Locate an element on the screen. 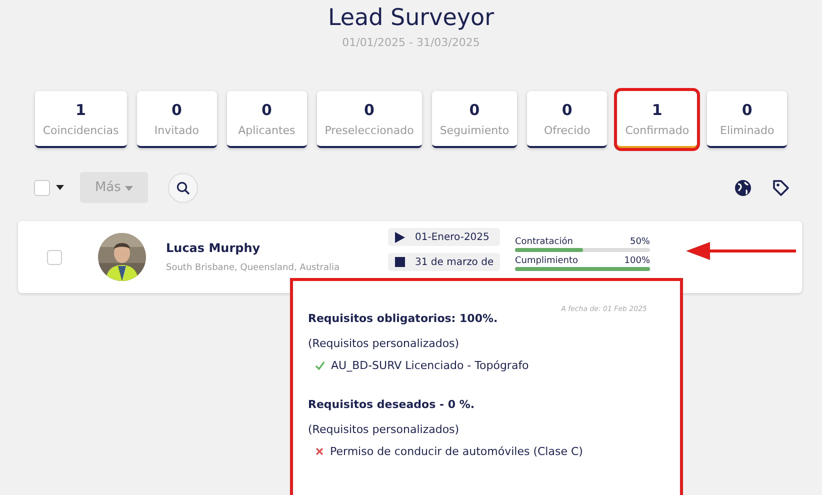 The image size is (822, 495). requirement-text: Permiso de conducir de automóviles (Clase C) is located at coordinates (456, 451).